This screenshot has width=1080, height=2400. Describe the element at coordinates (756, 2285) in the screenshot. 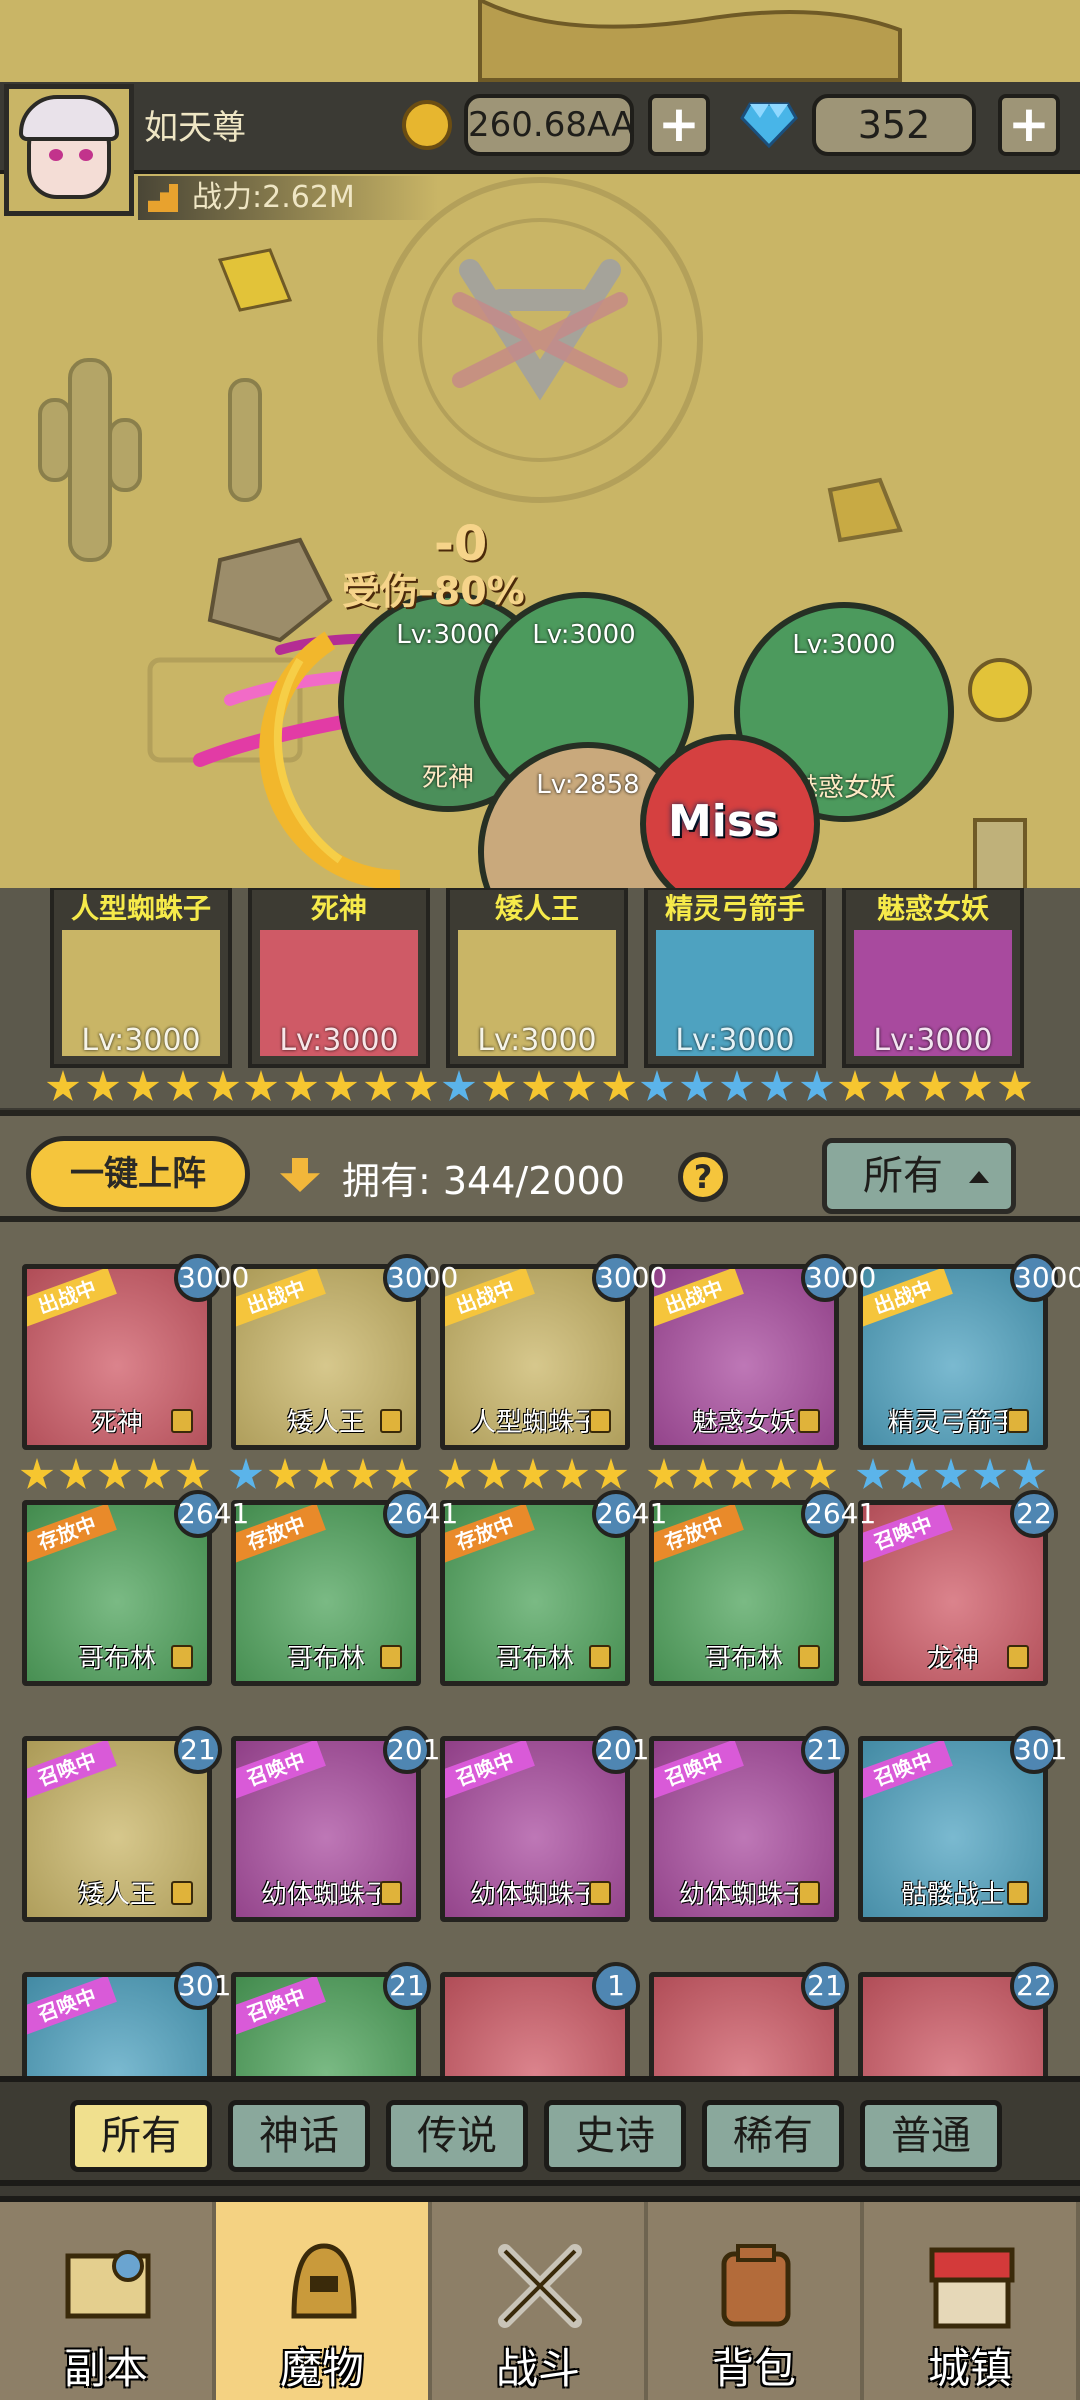

I see `backpack-icon` at that location.